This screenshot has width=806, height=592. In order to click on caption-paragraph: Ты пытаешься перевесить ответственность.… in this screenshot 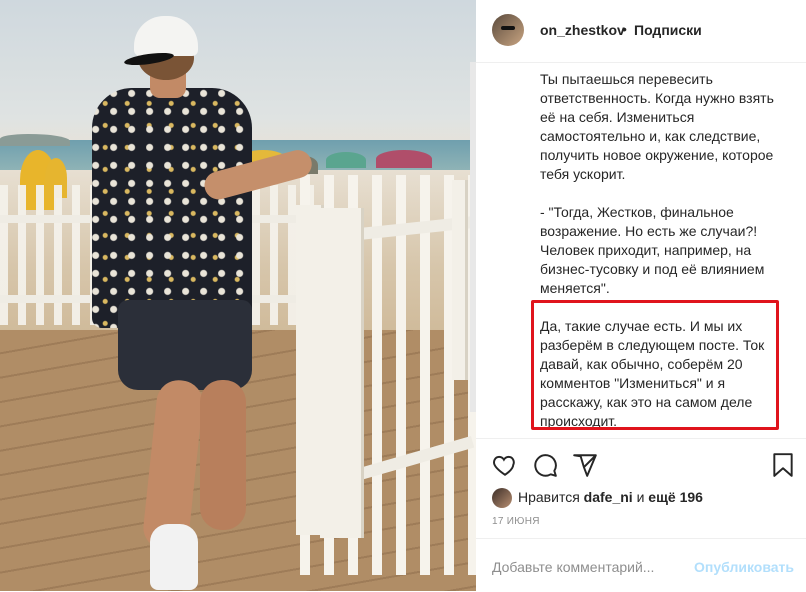, I will do `click(657, 126)`.